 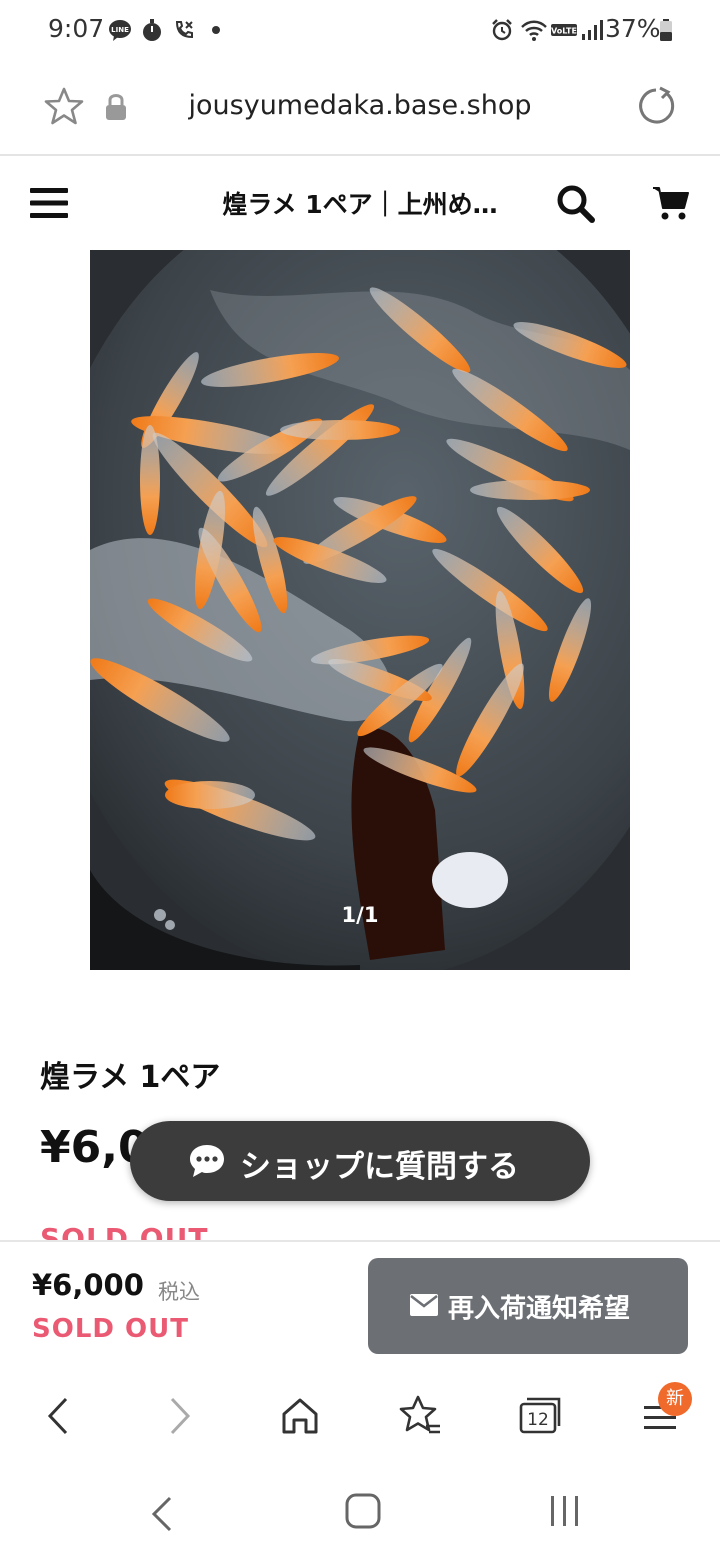 What do you see at coordinates (184, 30) in the screenshot?
I see `call-icon` at bounding box center [184, 30].